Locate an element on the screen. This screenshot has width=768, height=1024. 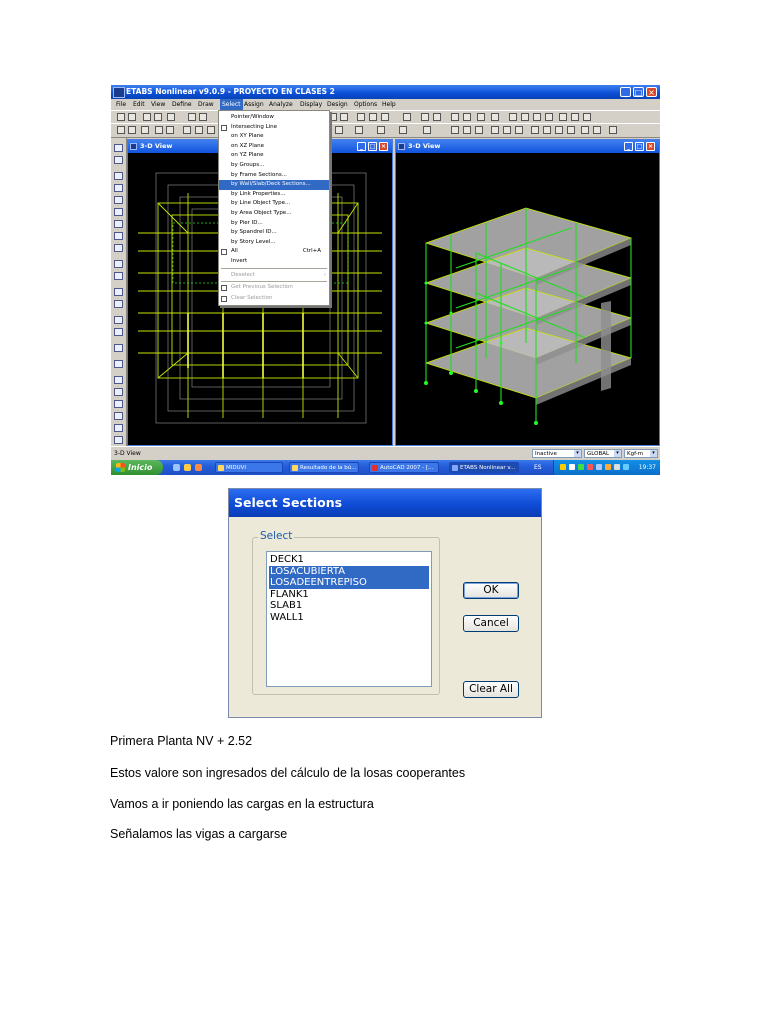
menu-design: Design is located at coordinates (337, 104).